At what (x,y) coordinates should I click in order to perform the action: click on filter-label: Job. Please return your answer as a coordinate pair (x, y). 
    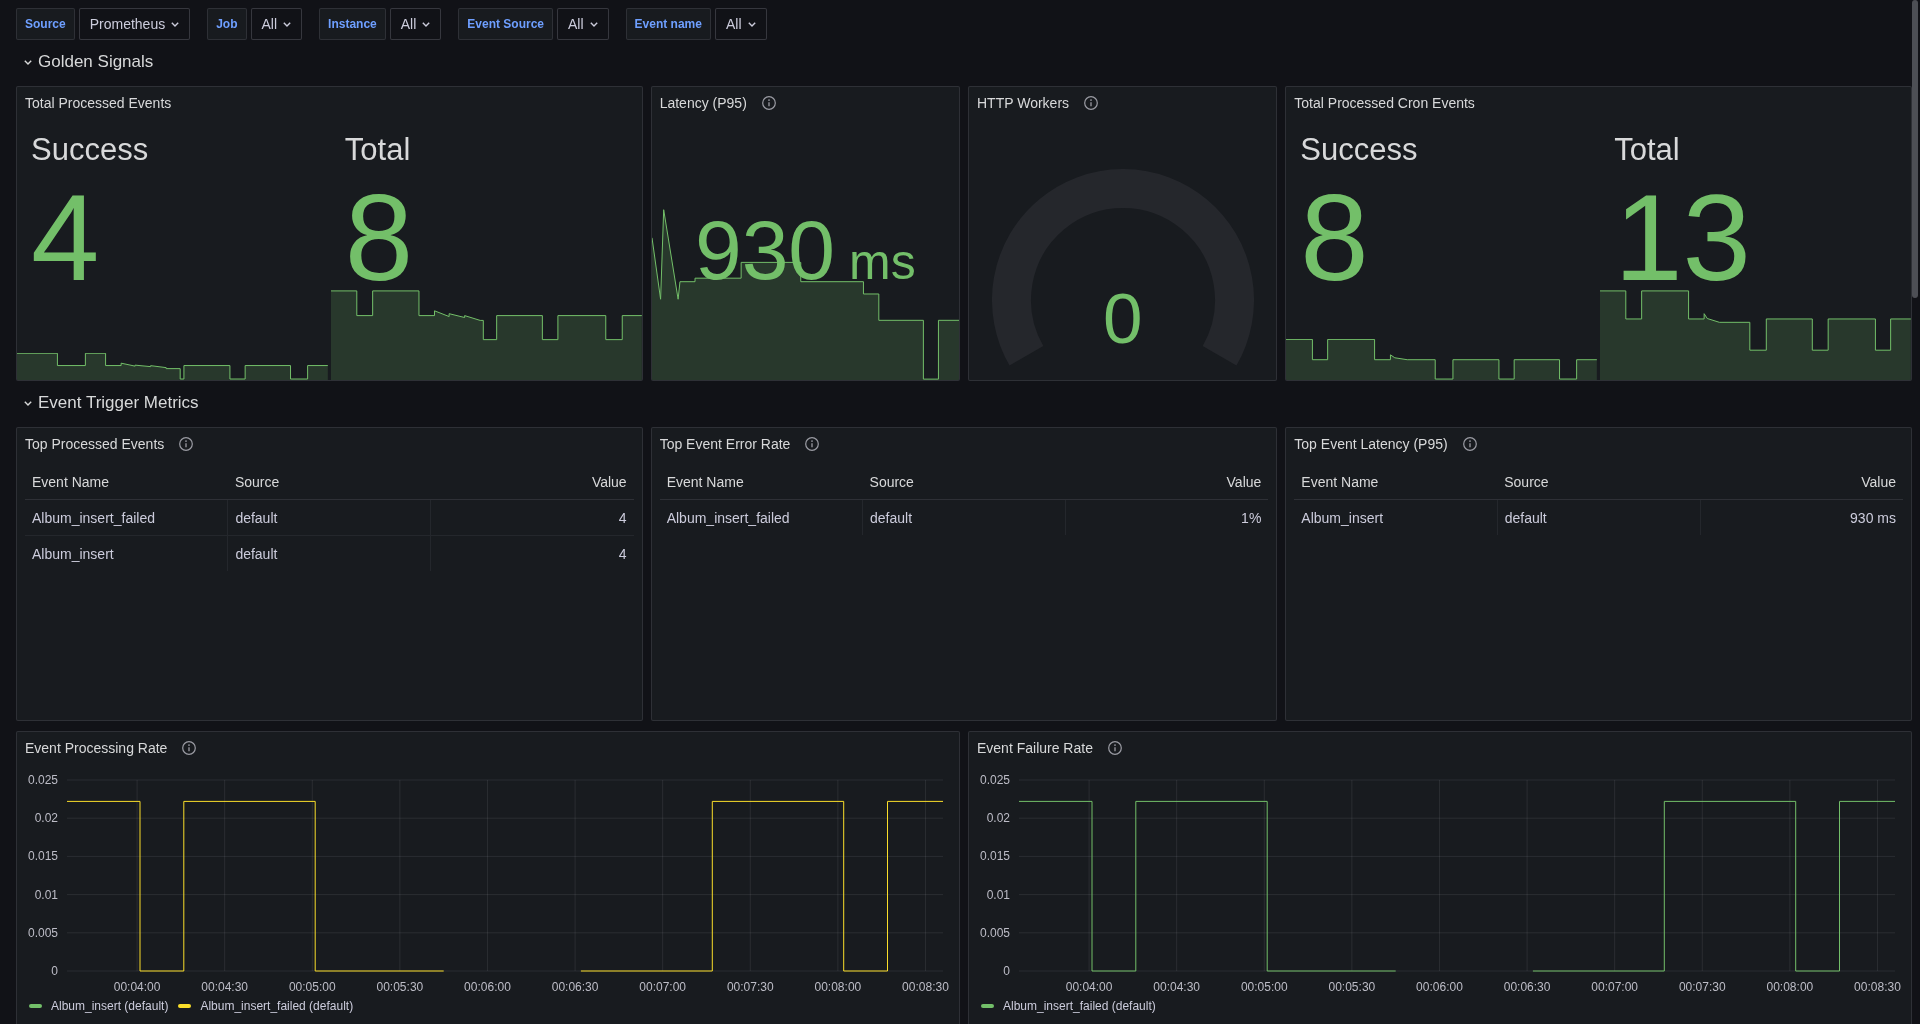
    Looking at the image, I should click on (227, 24).